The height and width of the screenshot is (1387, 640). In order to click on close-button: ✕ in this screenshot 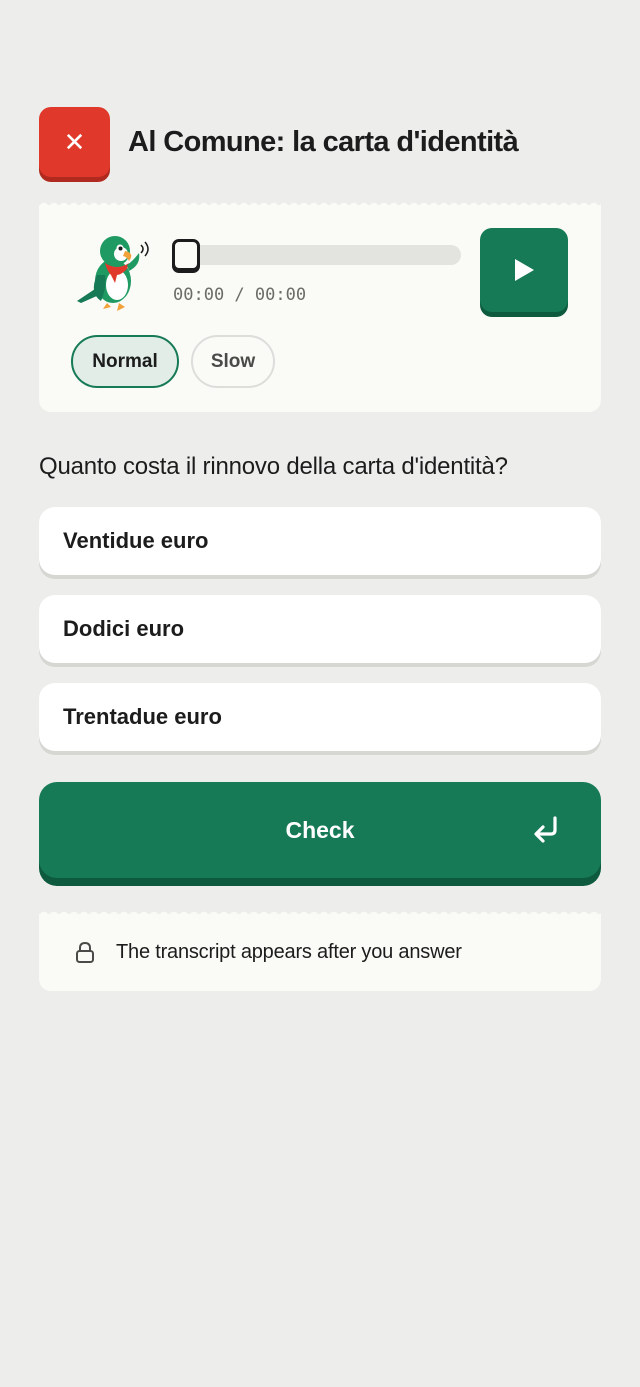, I will do `click(74, 142)`.